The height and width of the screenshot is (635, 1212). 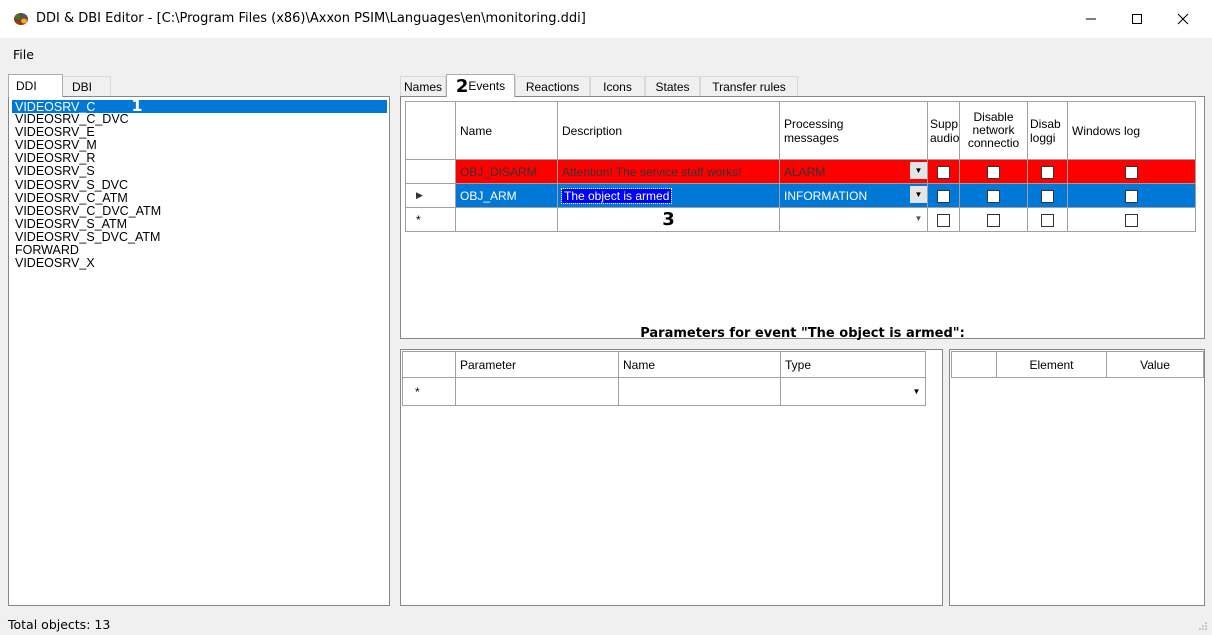 I want to click on current-row-indicator: ▶, so click(x=430, y=195).